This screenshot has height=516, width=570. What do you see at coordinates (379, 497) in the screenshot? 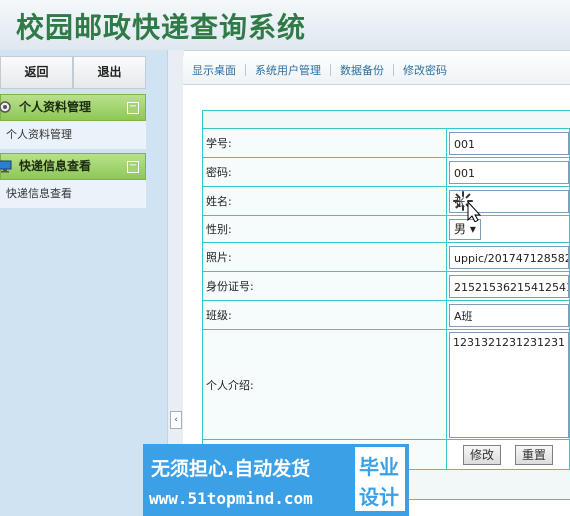
I see `watermark-badge-text: 设计` at bounding box center [379, 497].